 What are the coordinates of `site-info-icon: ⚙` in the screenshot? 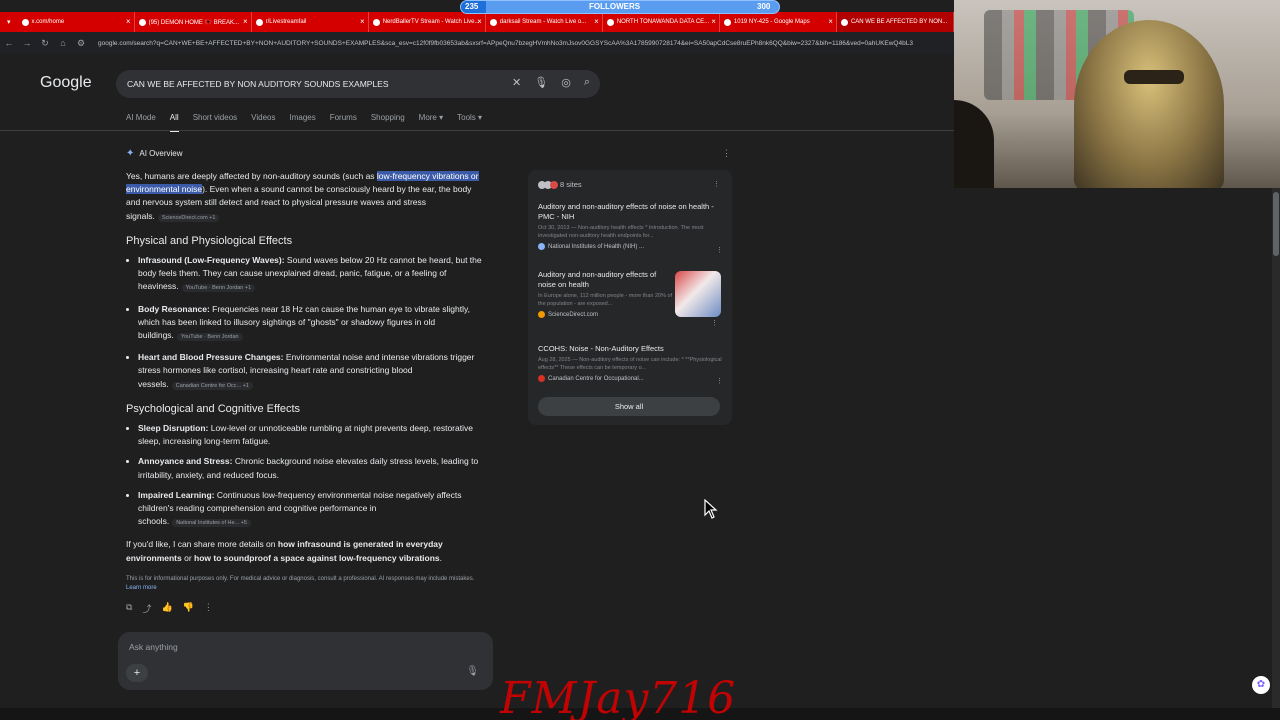 It's located at (81, 43).